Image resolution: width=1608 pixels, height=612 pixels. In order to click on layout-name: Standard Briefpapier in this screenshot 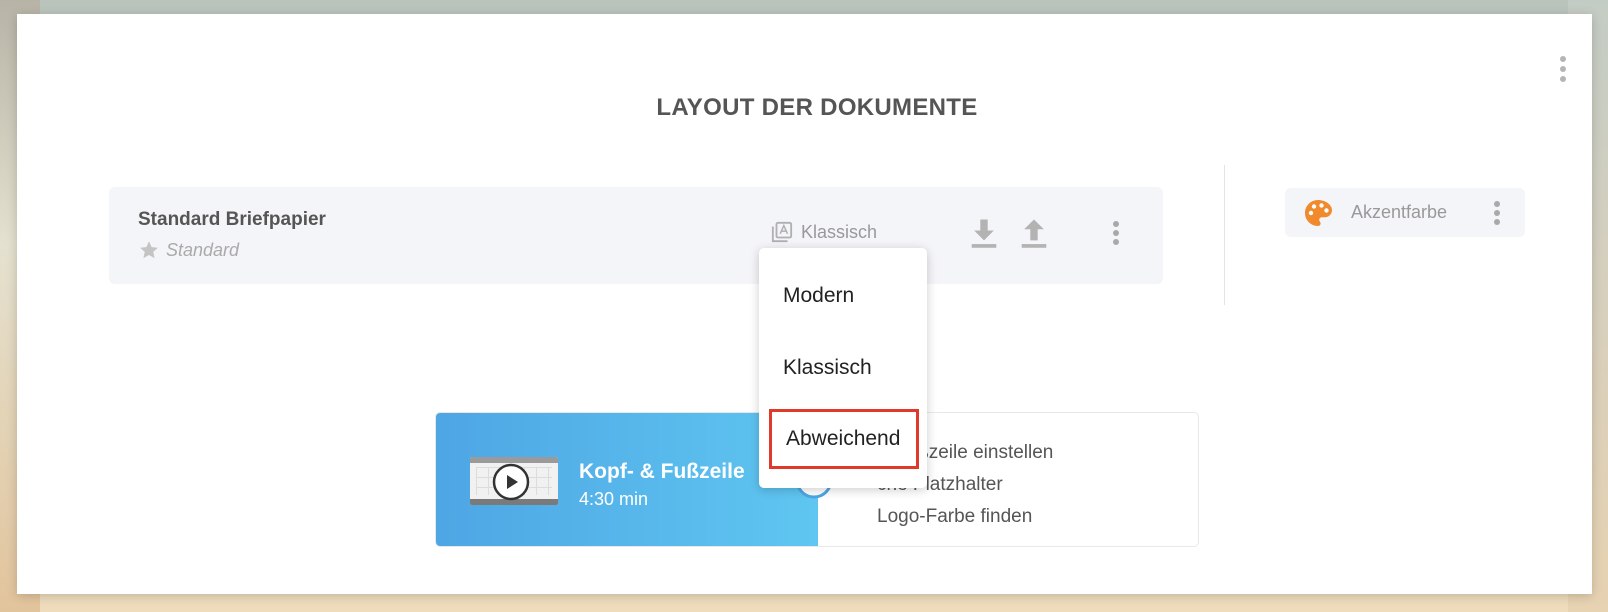, I will do `click(232, 219)`.